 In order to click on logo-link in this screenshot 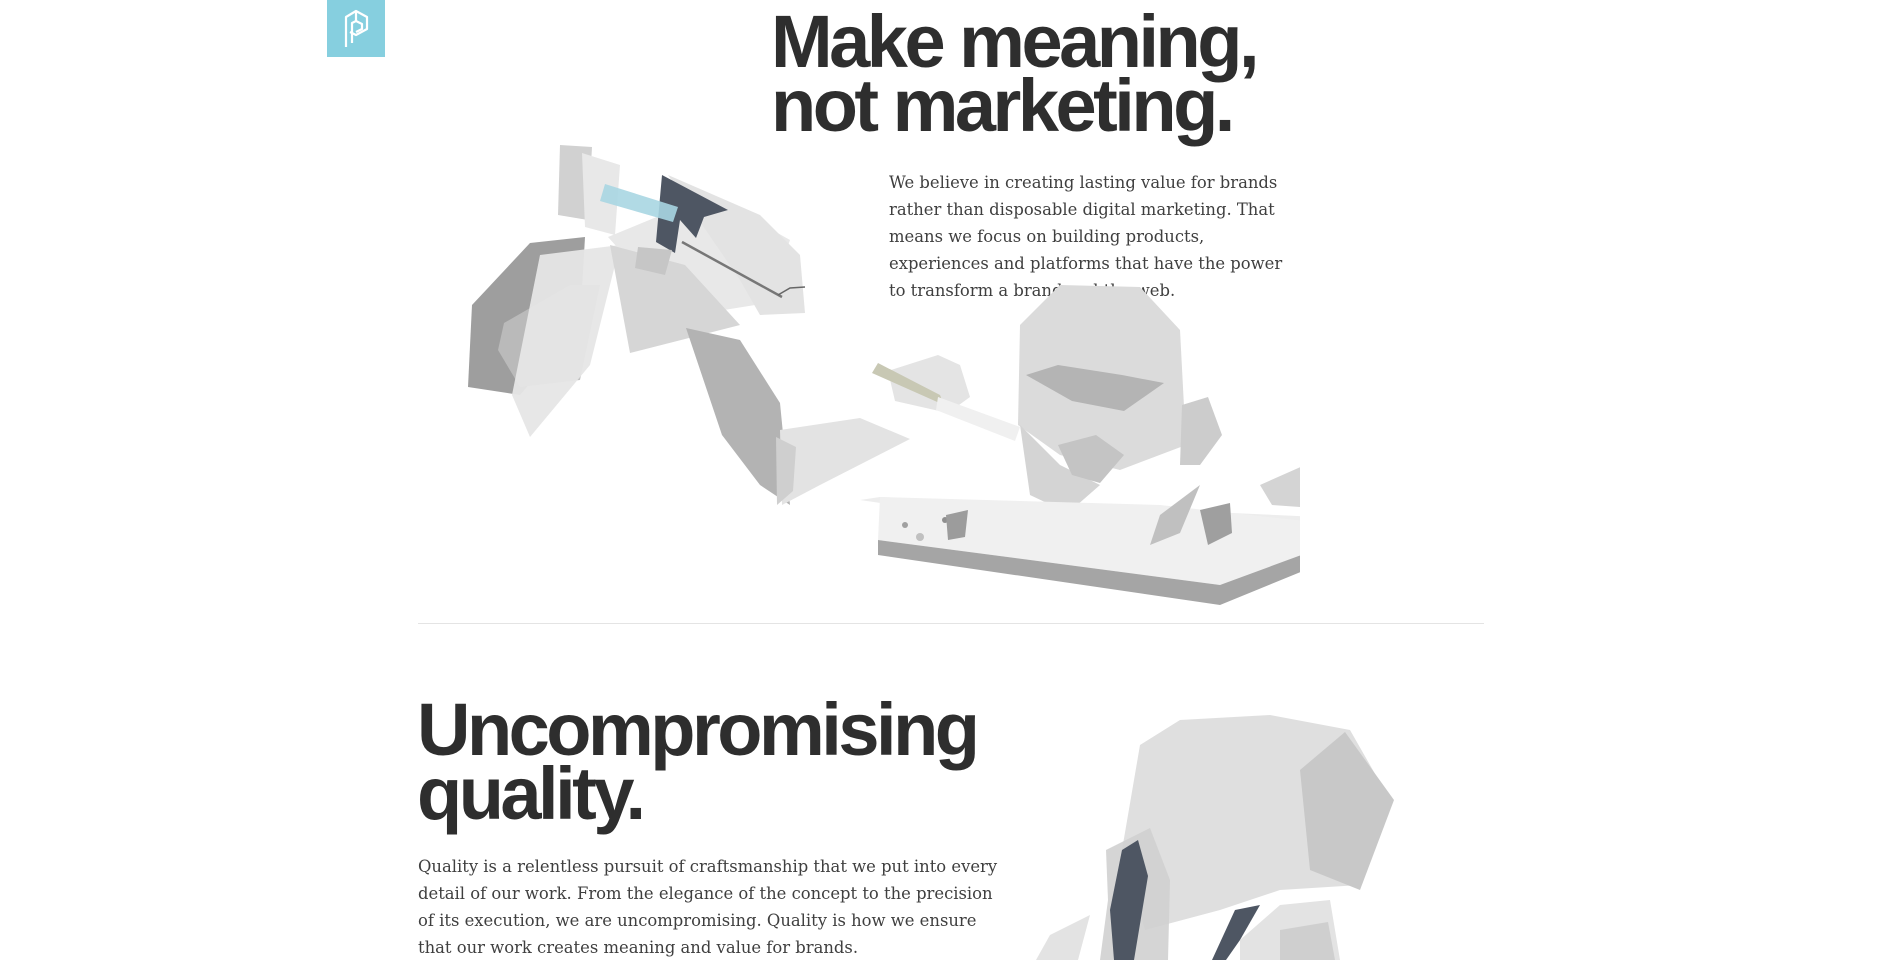, I will do `click(356, 28)`.